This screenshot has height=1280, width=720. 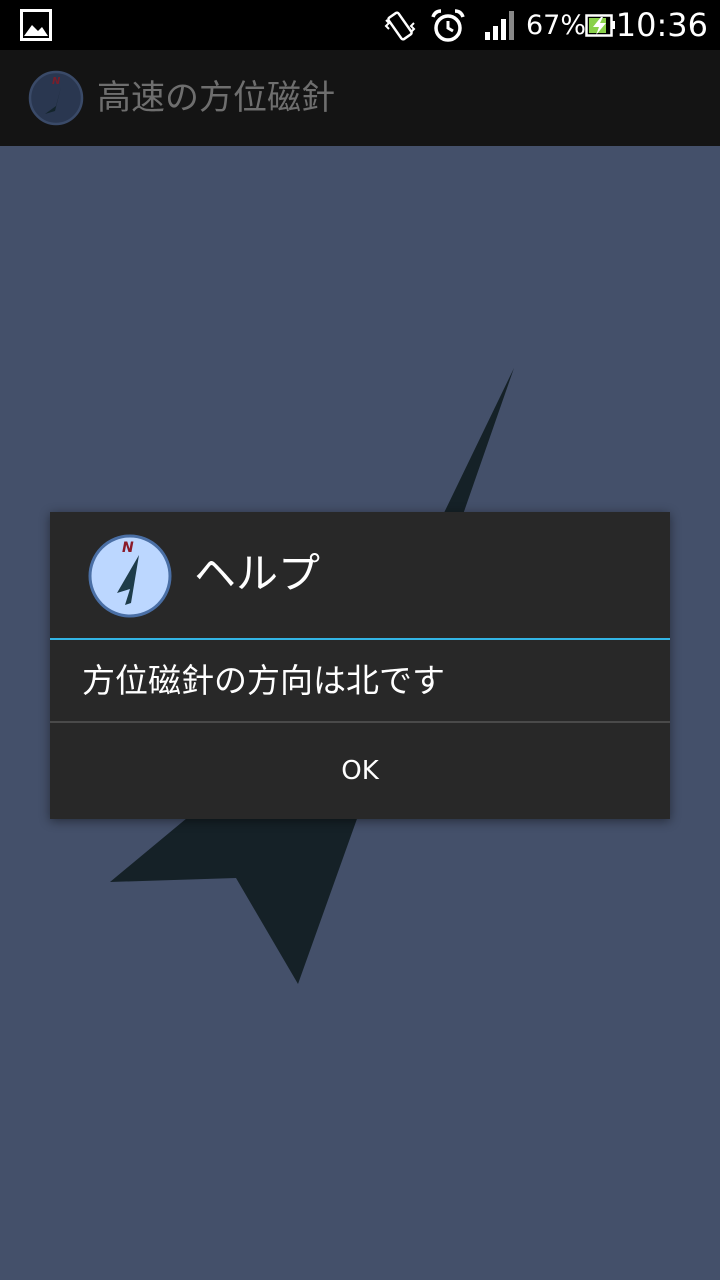 What do you see at coordinates (263, 680) in the screenshot?
I see `dialog-message: 方位磁針の方向は北です` at bounding box center [263, 680].